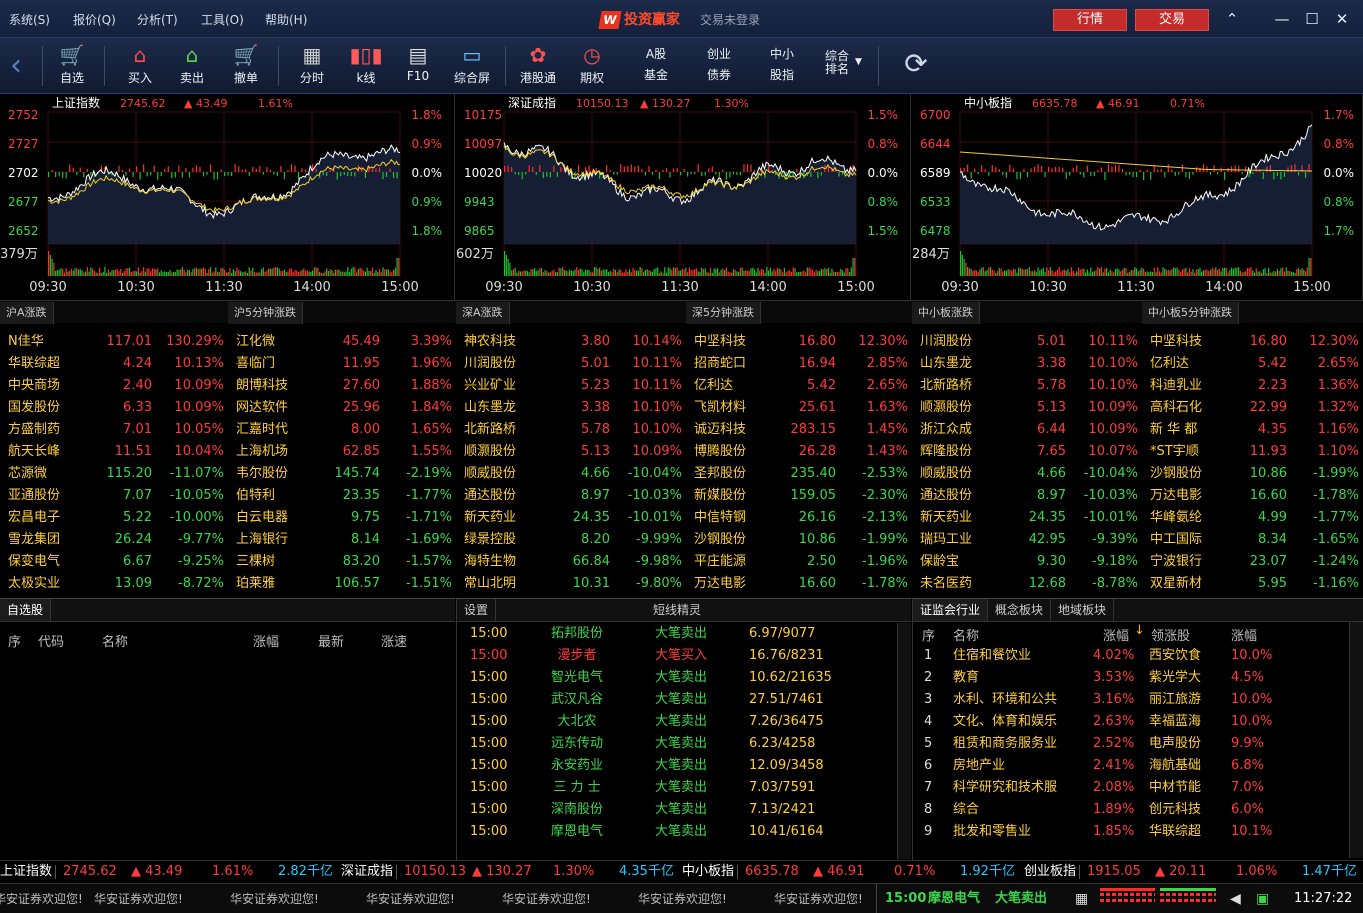  I want to click on table-row: 亚通股份 7.07 -10.05%, so click(114, 496).